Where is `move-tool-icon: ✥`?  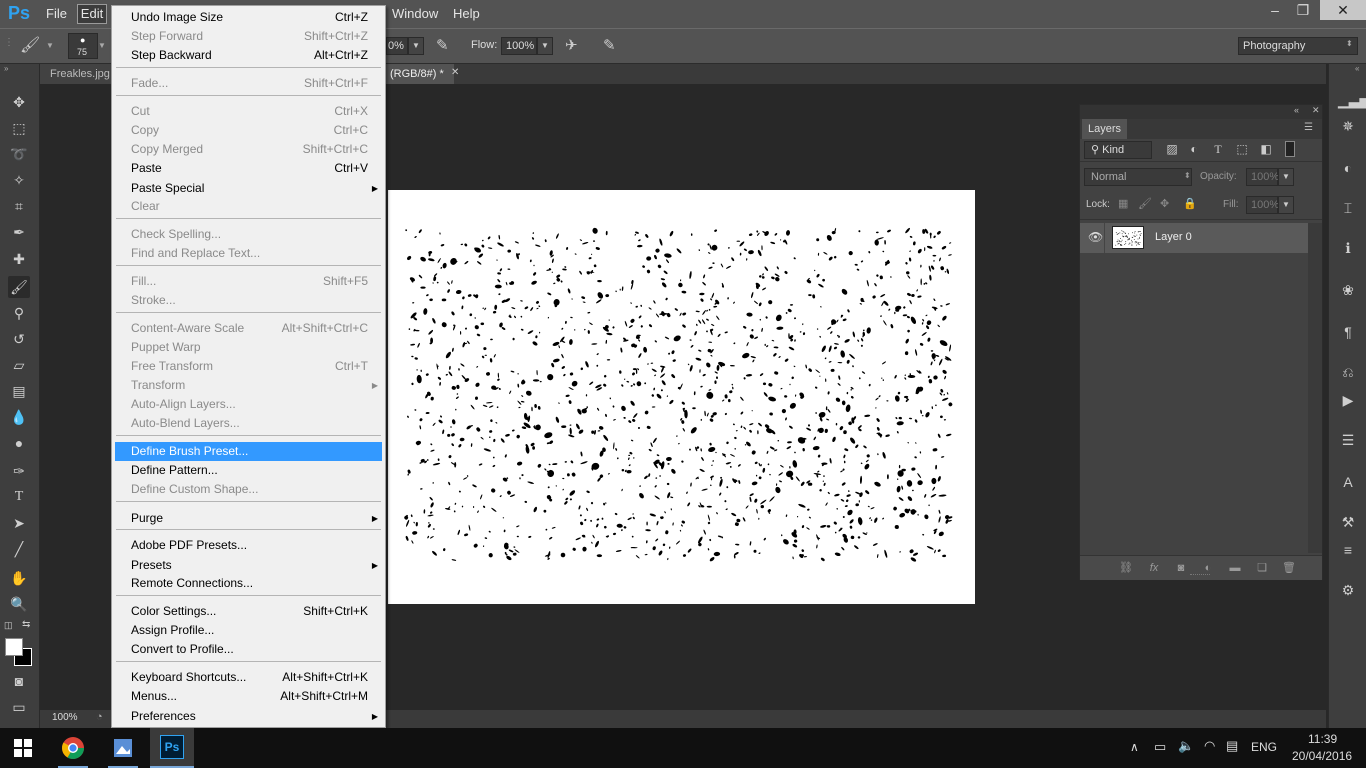 move-tool-icon: ✥ is located at coordinates (19, 102).